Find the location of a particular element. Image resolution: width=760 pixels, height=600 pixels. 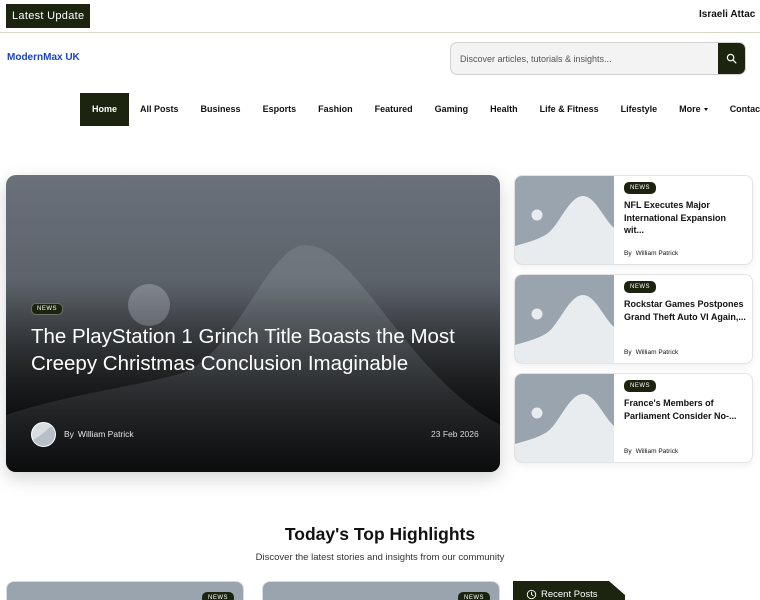

hero-date: 23 Feb 2026 is located at coordinates (455, 434).